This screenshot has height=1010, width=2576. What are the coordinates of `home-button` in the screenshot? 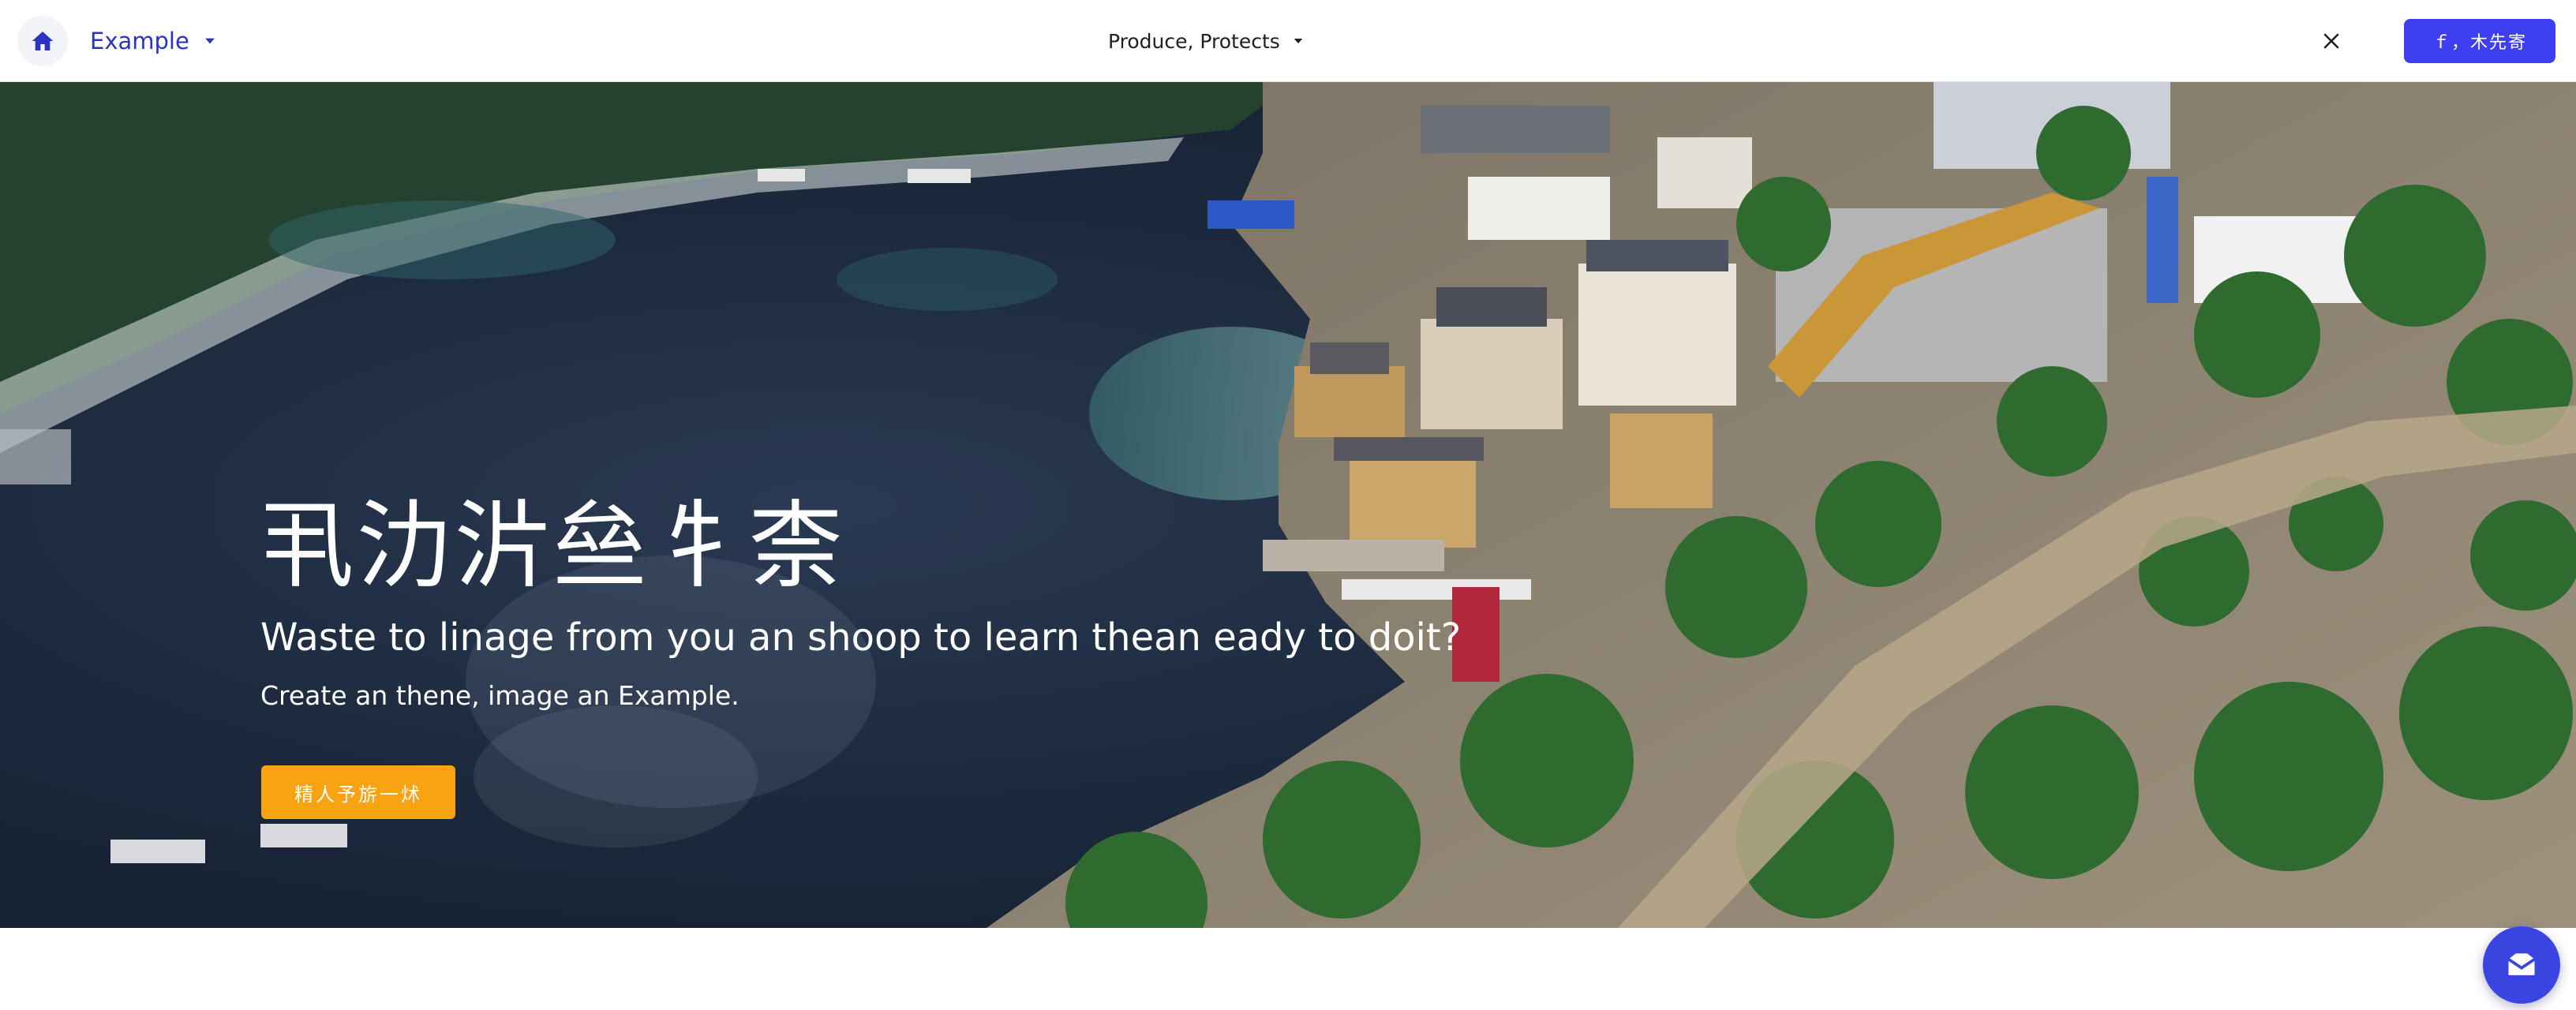 It's located at (42, 41).